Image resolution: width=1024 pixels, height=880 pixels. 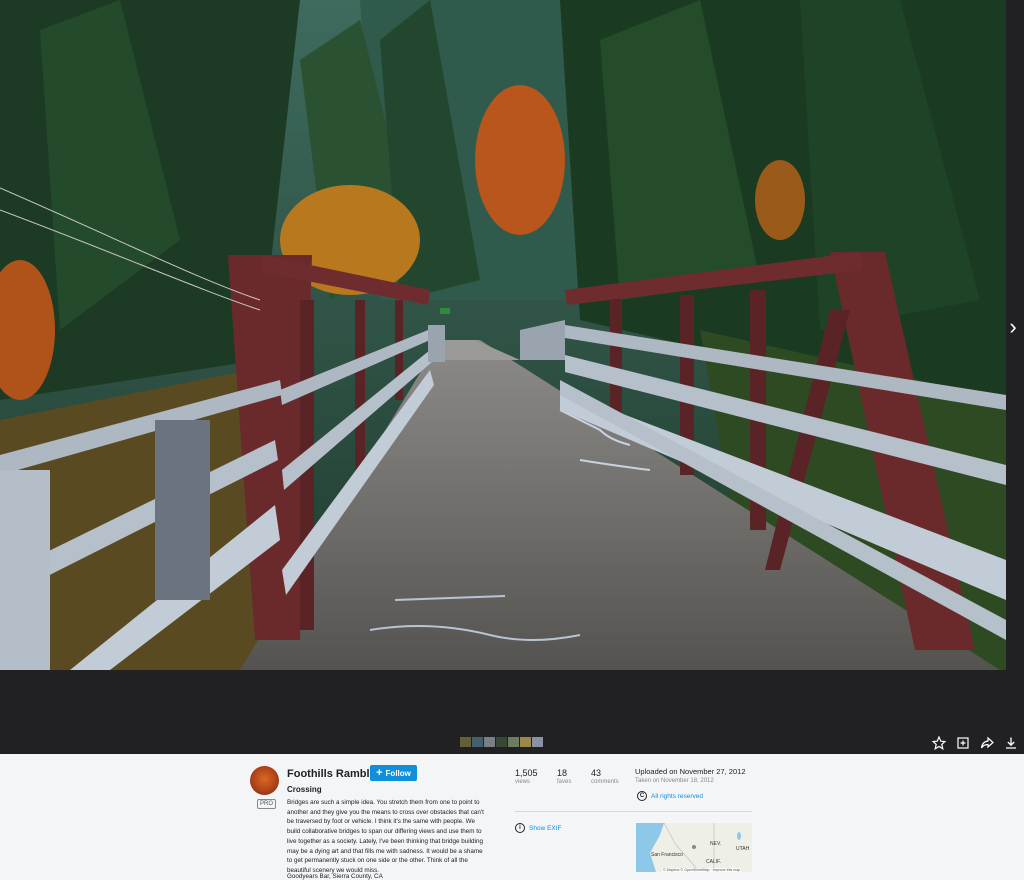 I want to click on info-icon: i, so click(x=520, y=828).